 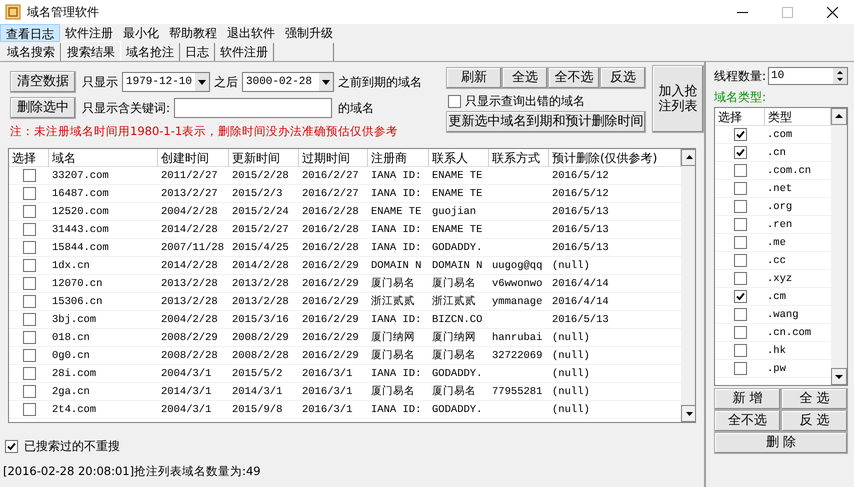 What do you see at coordinates (11, 446) in the screenshot?
I see `no-repeat-checkbox` at bounding box center [11, 446].